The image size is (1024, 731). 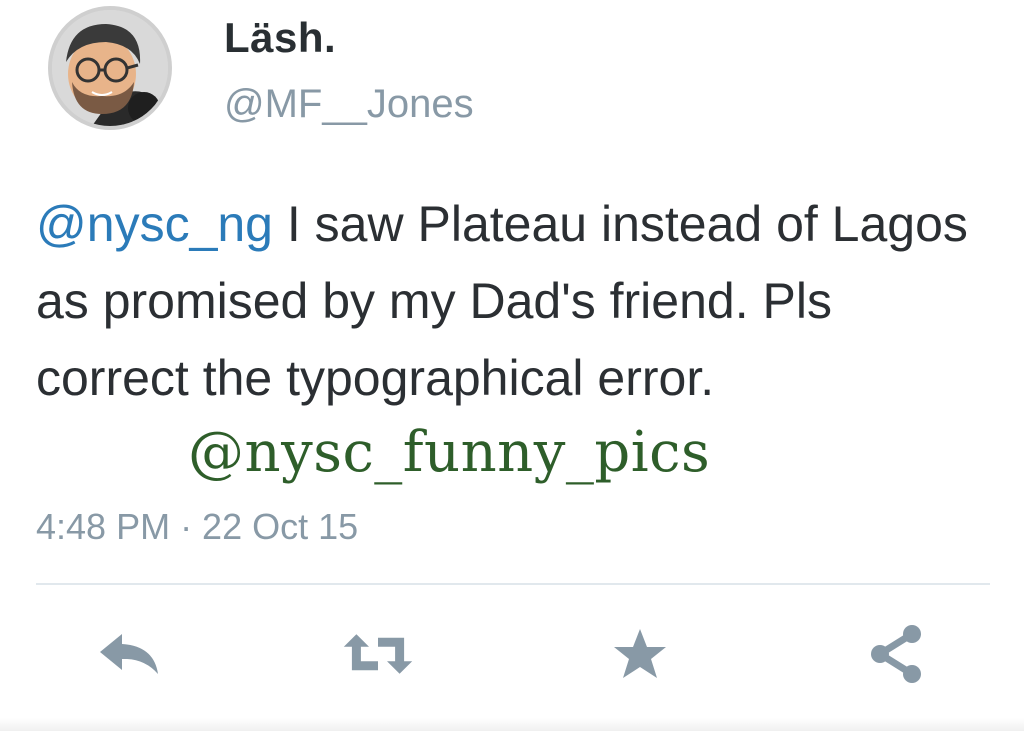 I want to click on share-button, so click(x=896, y=654).